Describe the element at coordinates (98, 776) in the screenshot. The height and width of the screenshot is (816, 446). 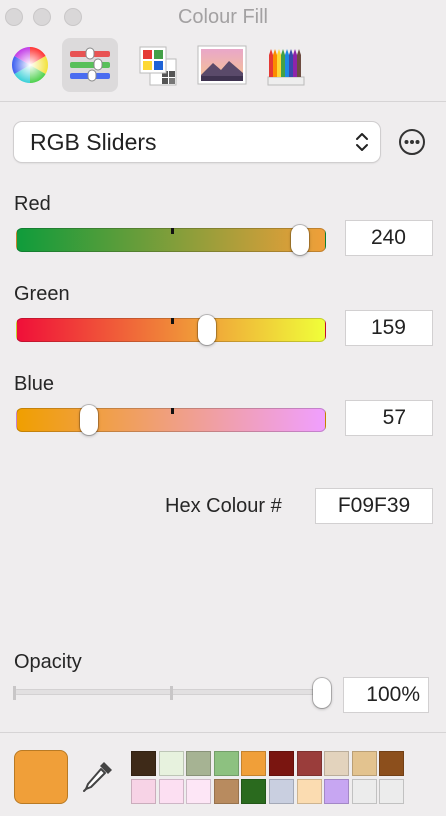
I see `eyedropper-icon` at that location.